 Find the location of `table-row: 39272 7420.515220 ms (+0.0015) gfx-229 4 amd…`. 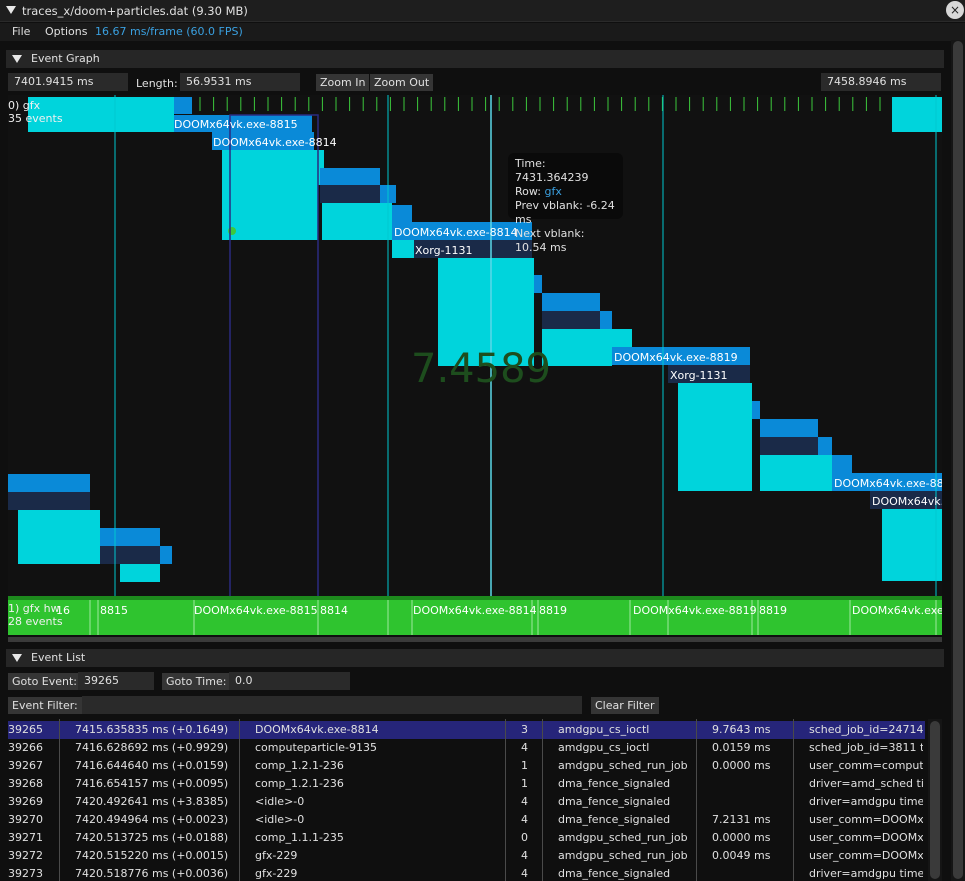

table-row: 39272 7420.515220 ms (+0.0015) gfx-229 4 amd… is located at coordinates (466, 856).